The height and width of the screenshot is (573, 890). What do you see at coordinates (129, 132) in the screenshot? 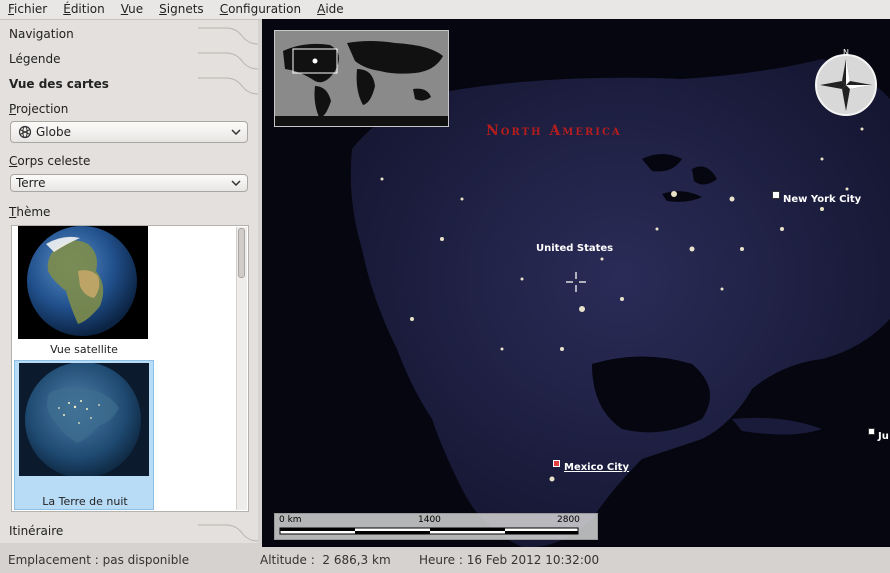
I see `projection-select: Globe` at bounding box center [129, 132].